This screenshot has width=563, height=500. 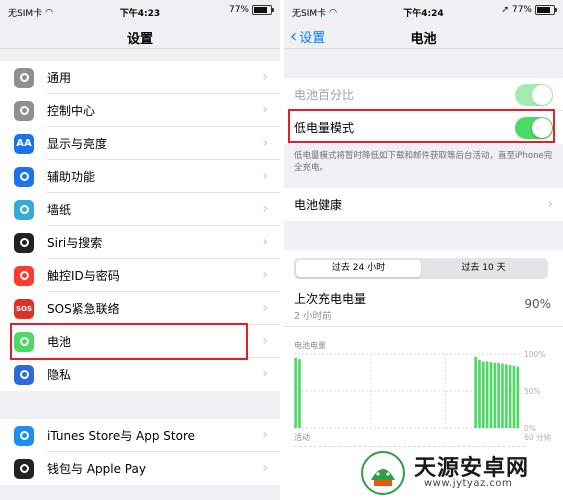 I want to click on status-bar: 无SIM卡 ◠ 下午4:24 ➚ 77%, so click(x=423, y=11).